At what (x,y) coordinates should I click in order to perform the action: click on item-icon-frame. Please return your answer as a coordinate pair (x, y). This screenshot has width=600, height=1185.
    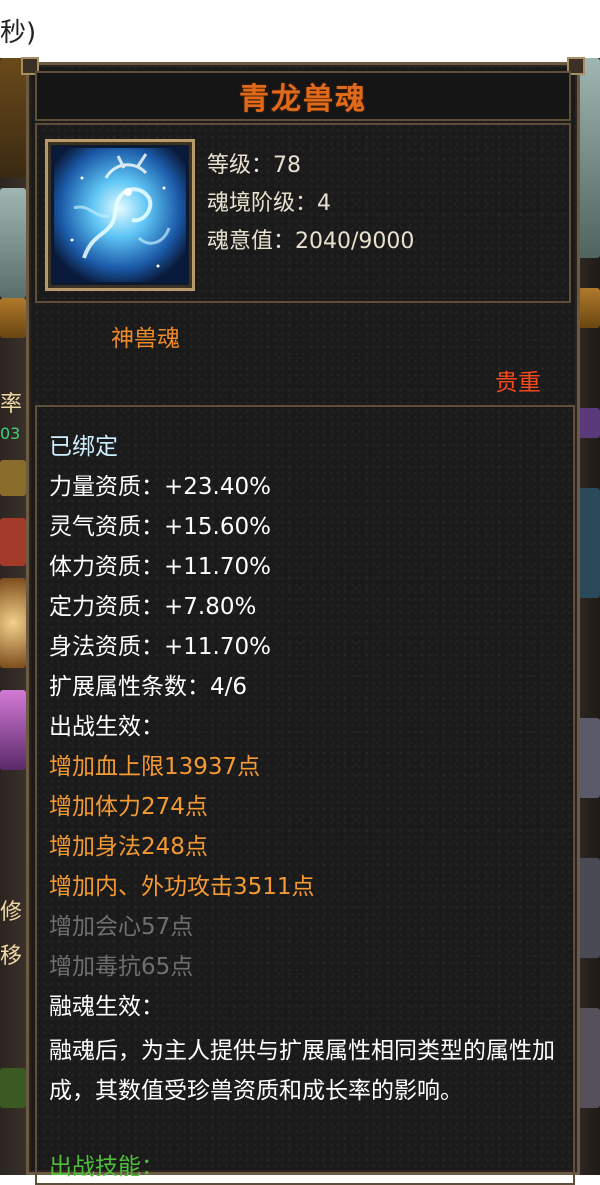
    Looking at the image, I should click on (120, 215).